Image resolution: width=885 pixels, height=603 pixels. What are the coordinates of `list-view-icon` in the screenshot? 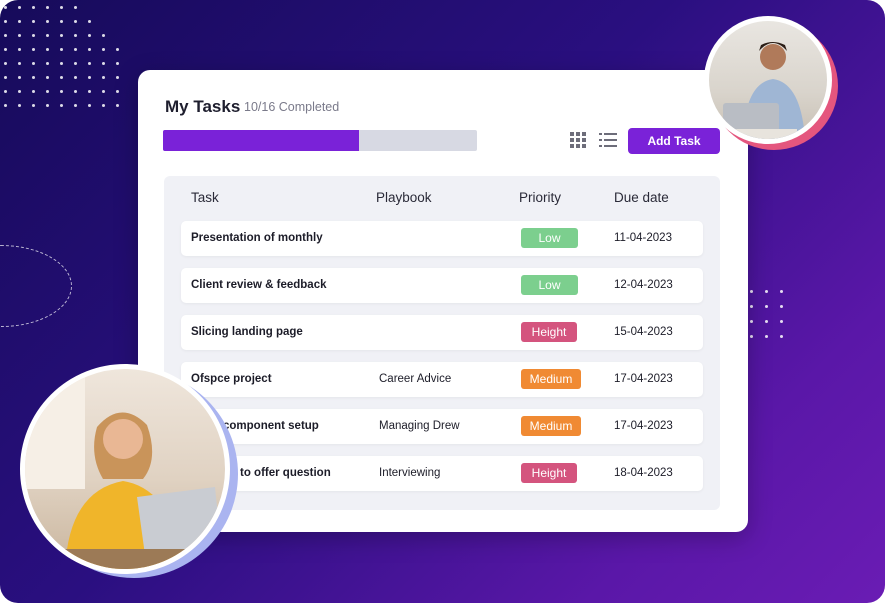 It's located at (608, 140).